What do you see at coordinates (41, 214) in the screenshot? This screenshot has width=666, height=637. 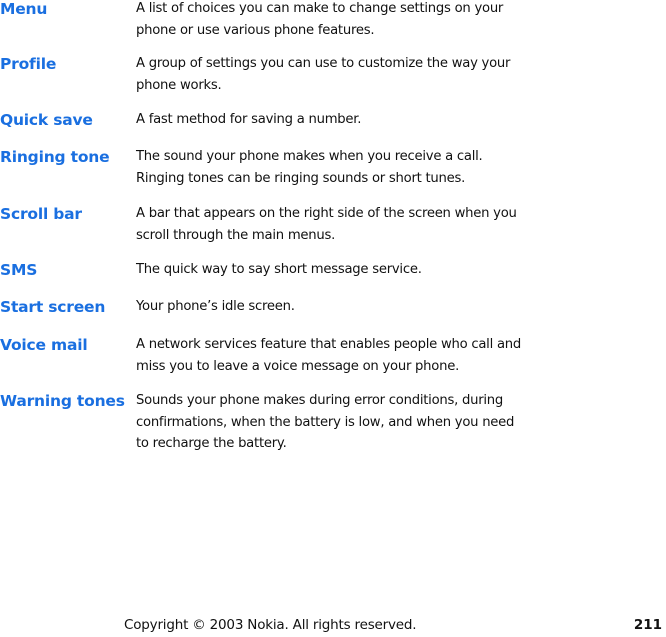 I see `glossary-term: Scroll bar` at bounding box center [41, 214].